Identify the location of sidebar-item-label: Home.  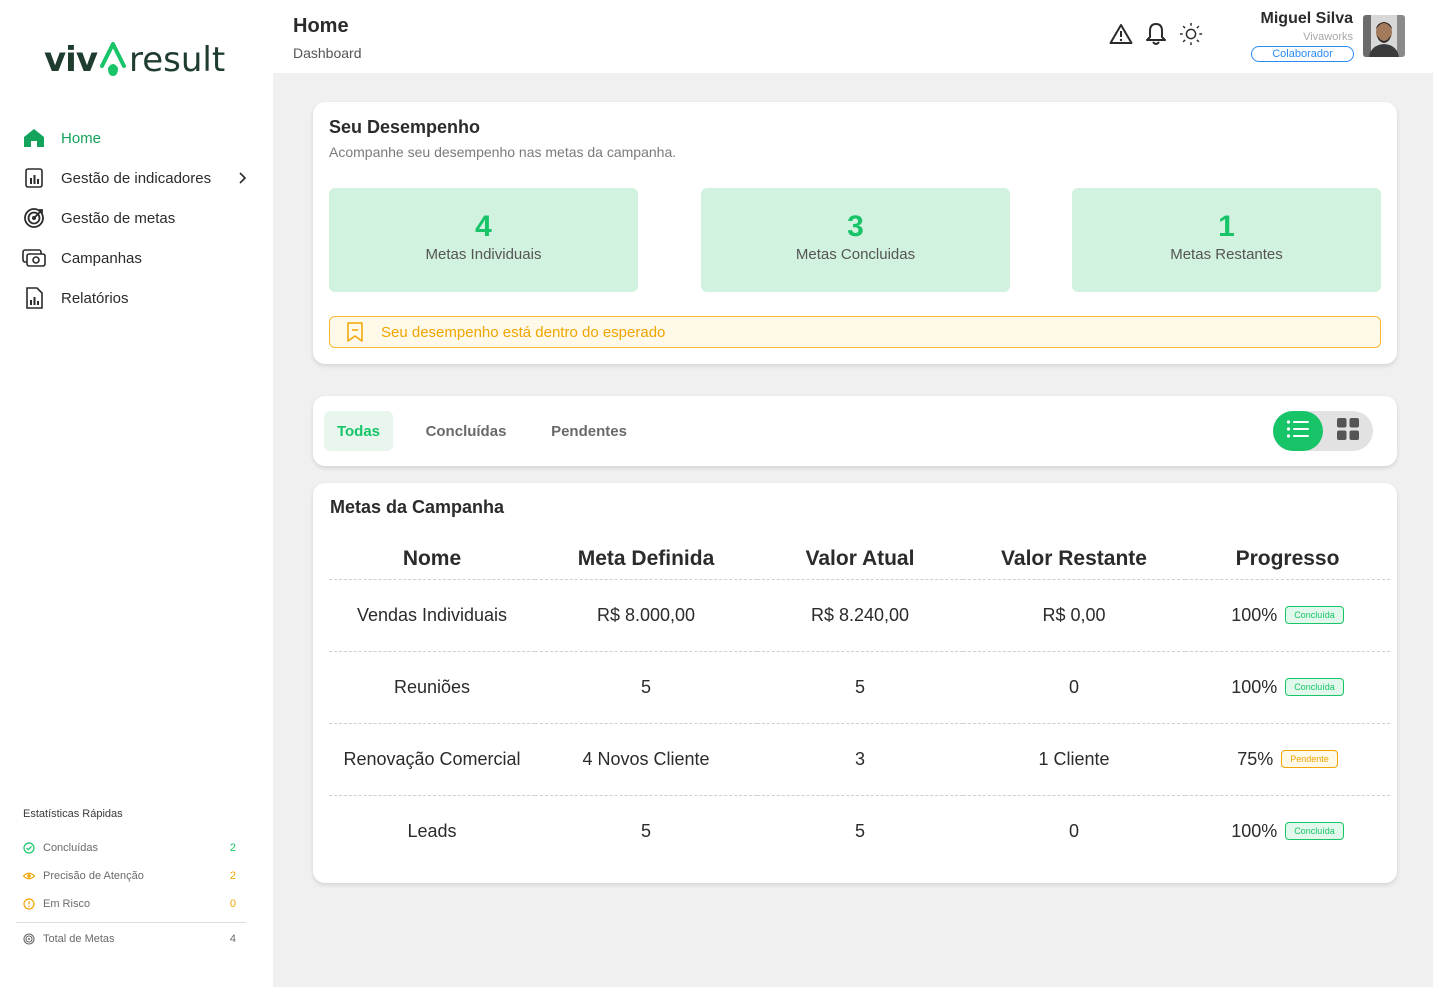
(81, 138).